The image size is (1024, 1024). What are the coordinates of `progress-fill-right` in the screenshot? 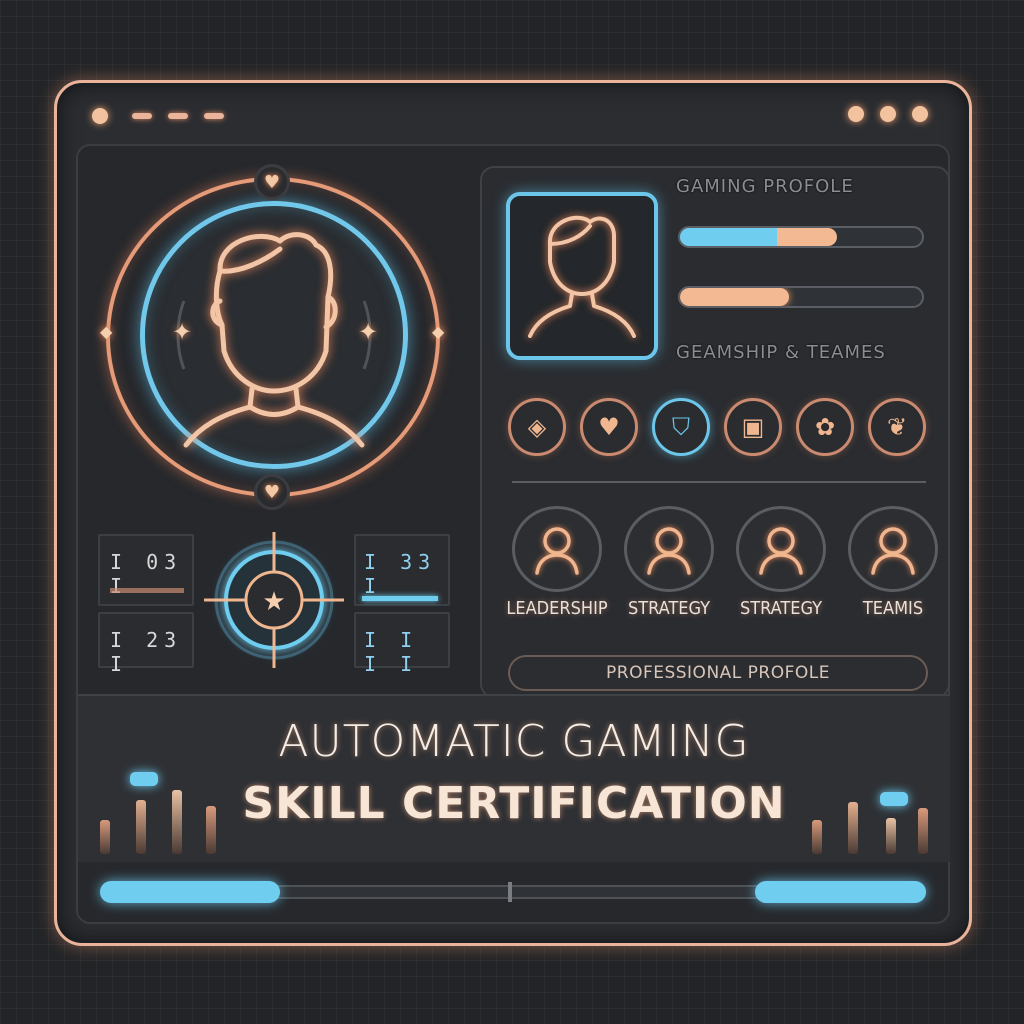 It's located at (840, 892).